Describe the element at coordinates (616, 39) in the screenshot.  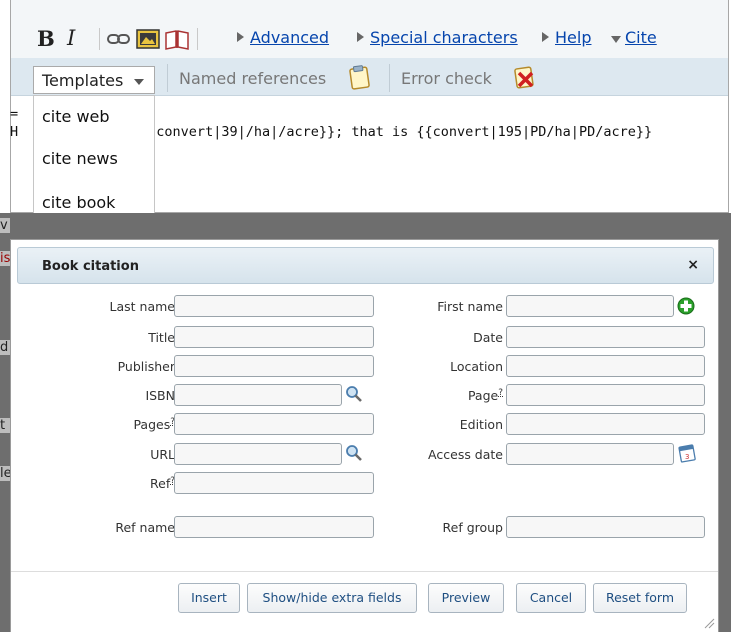
I see `cite-collapse-icon` at that location.